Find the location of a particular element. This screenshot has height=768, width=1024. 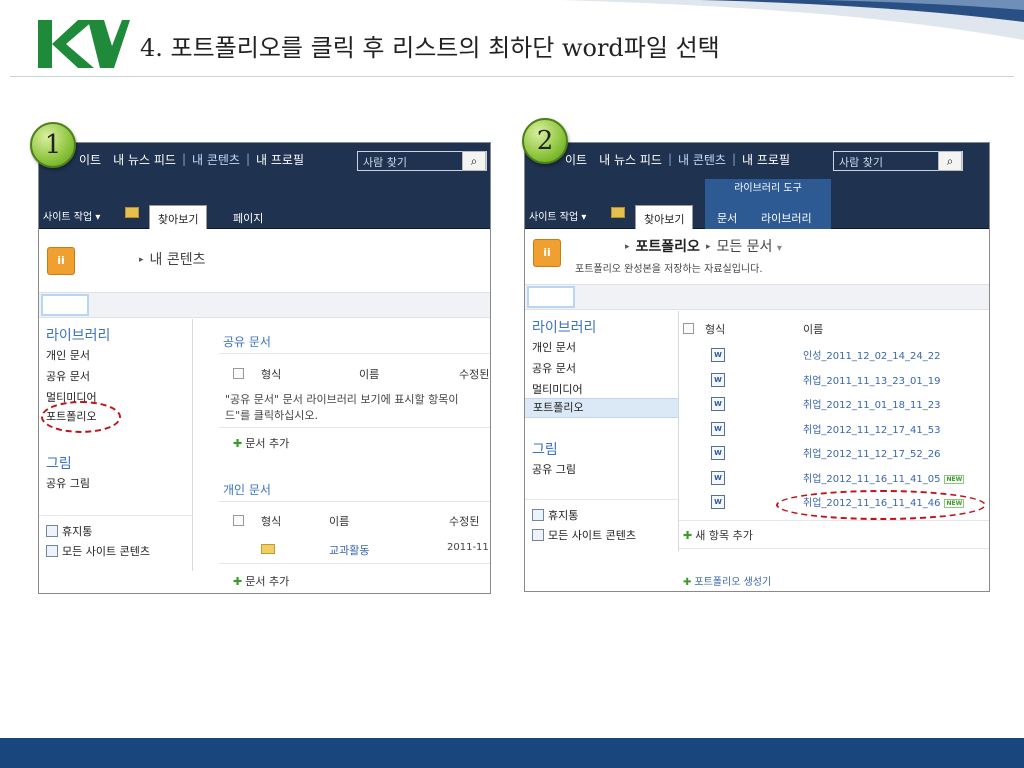

file-link: 인성_2011_12_02_14_24_22 is located at coordinates (871, 354).